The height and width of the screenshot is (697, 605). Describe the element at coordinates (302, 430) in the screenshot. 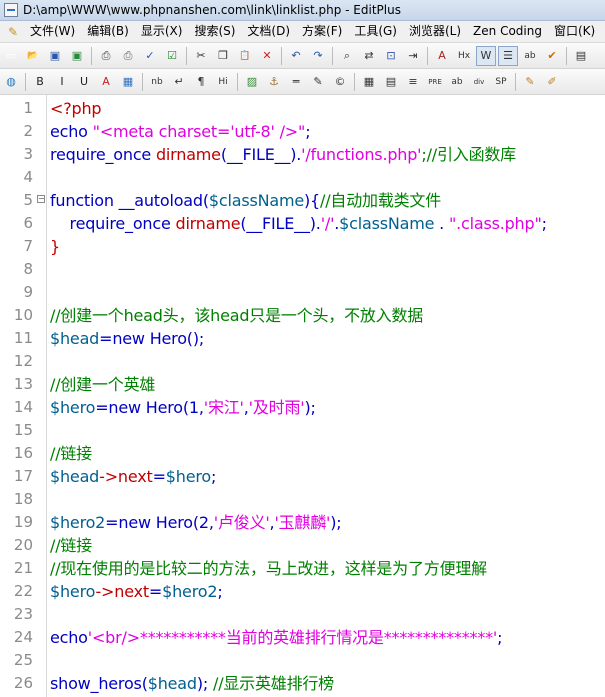

I see `code-line: 15` at that location.